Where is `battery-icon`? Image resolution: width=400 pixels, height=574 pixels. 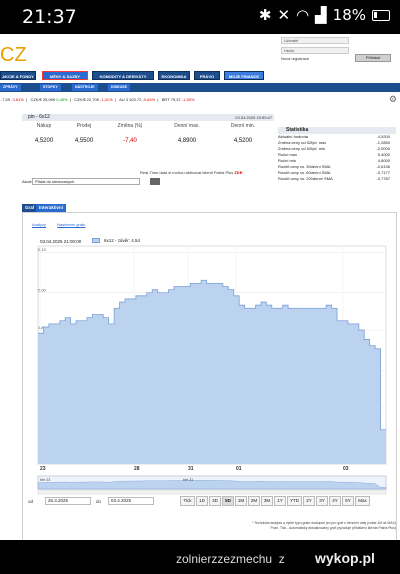
battery-icon is located at coordinates (381, 15).